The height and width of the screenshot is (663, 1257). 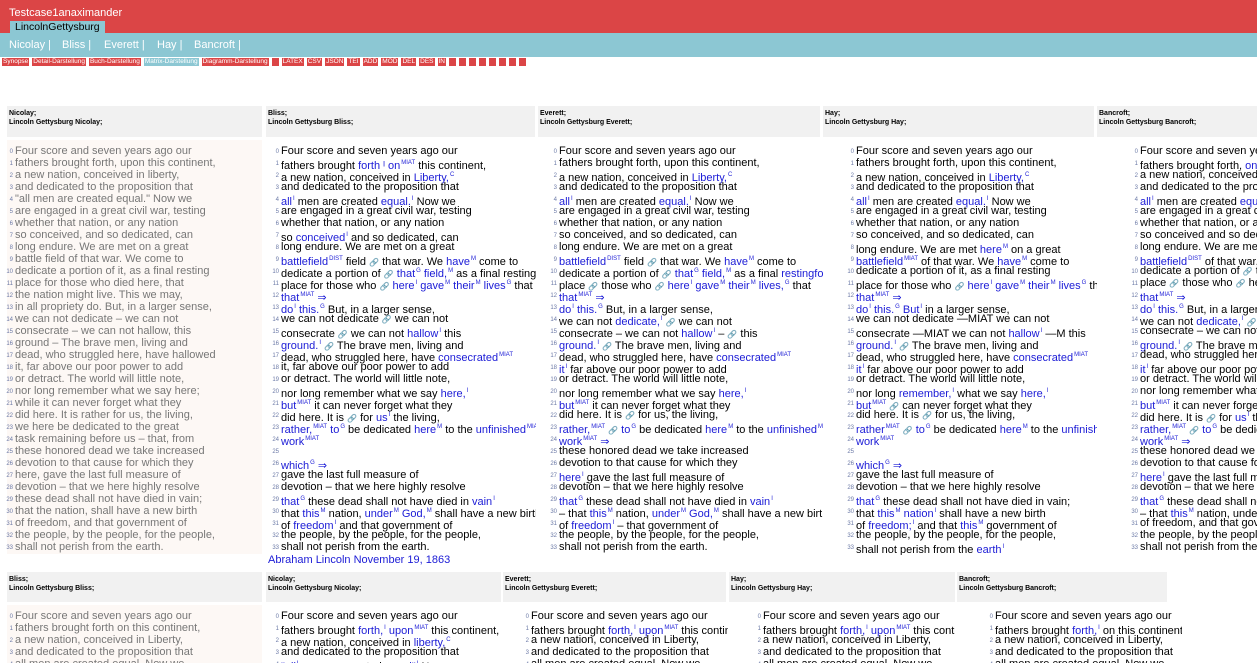 What do you see at coordinates (52, 588) in the screenshot?
I see `col-head-title: Lincoln Gettysburg Bliss;` at bounding box center [52, 588].